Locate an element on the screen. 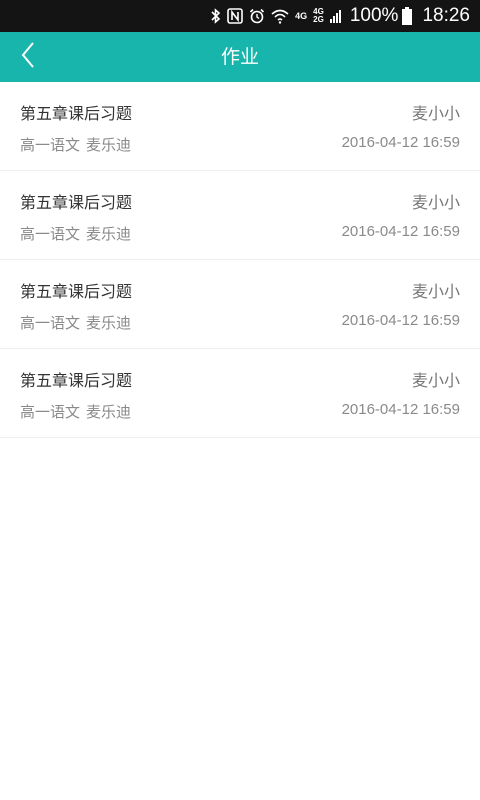  nfc-icon is located at coordinates (235, 16).